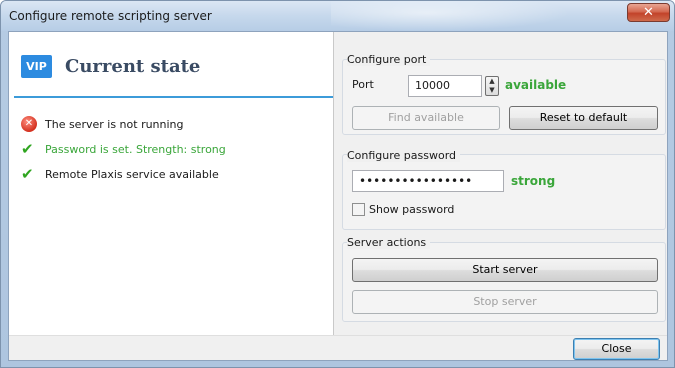 The image size is (675, 368). I want to click on title-bar: Configure remote scripting server ✕, so click(337, 16).